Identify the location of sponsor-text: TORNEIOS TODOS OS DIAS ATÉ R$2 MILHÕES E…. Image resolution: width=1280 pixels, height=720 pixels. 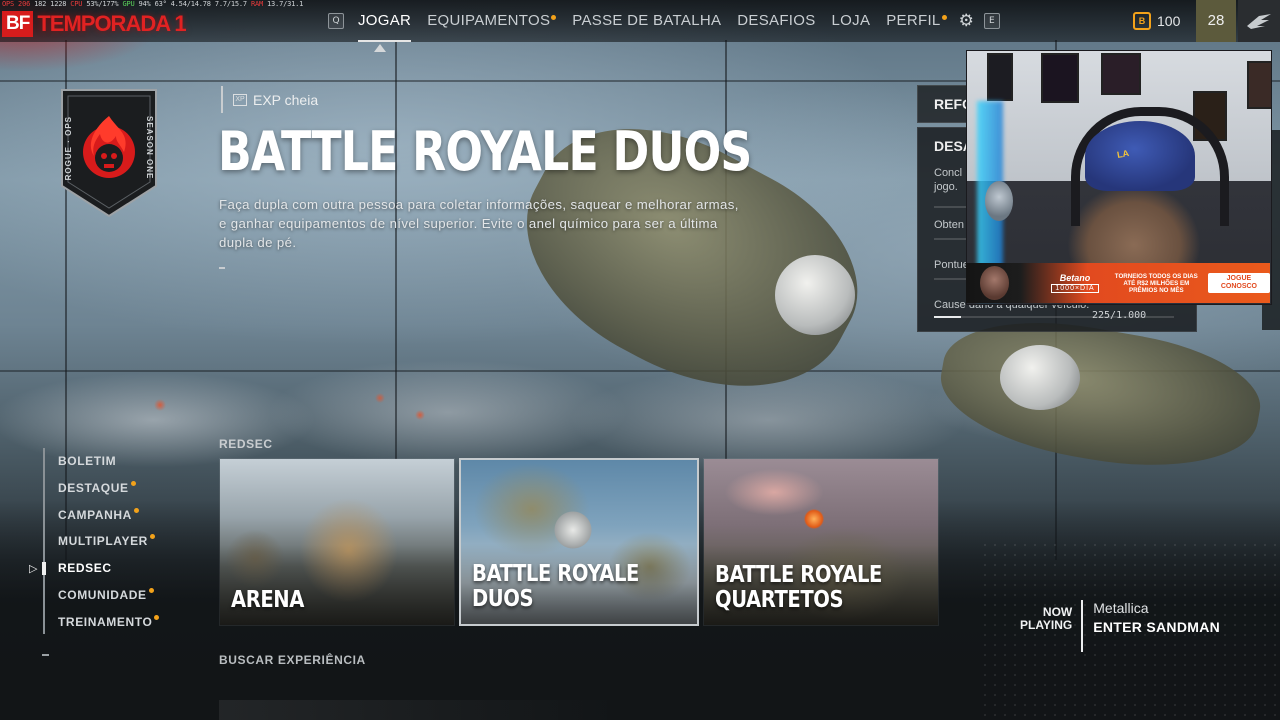
(1156, 283).